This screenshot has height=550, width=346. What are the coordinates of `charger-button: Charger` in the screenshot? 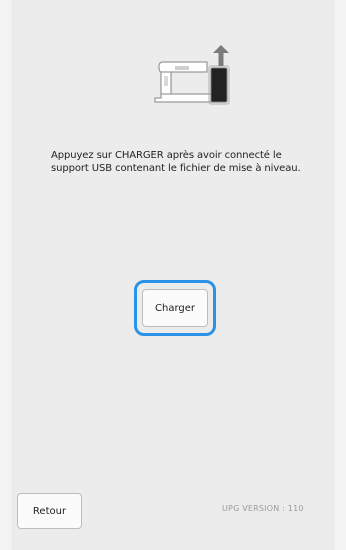 It's located at (175, 308).